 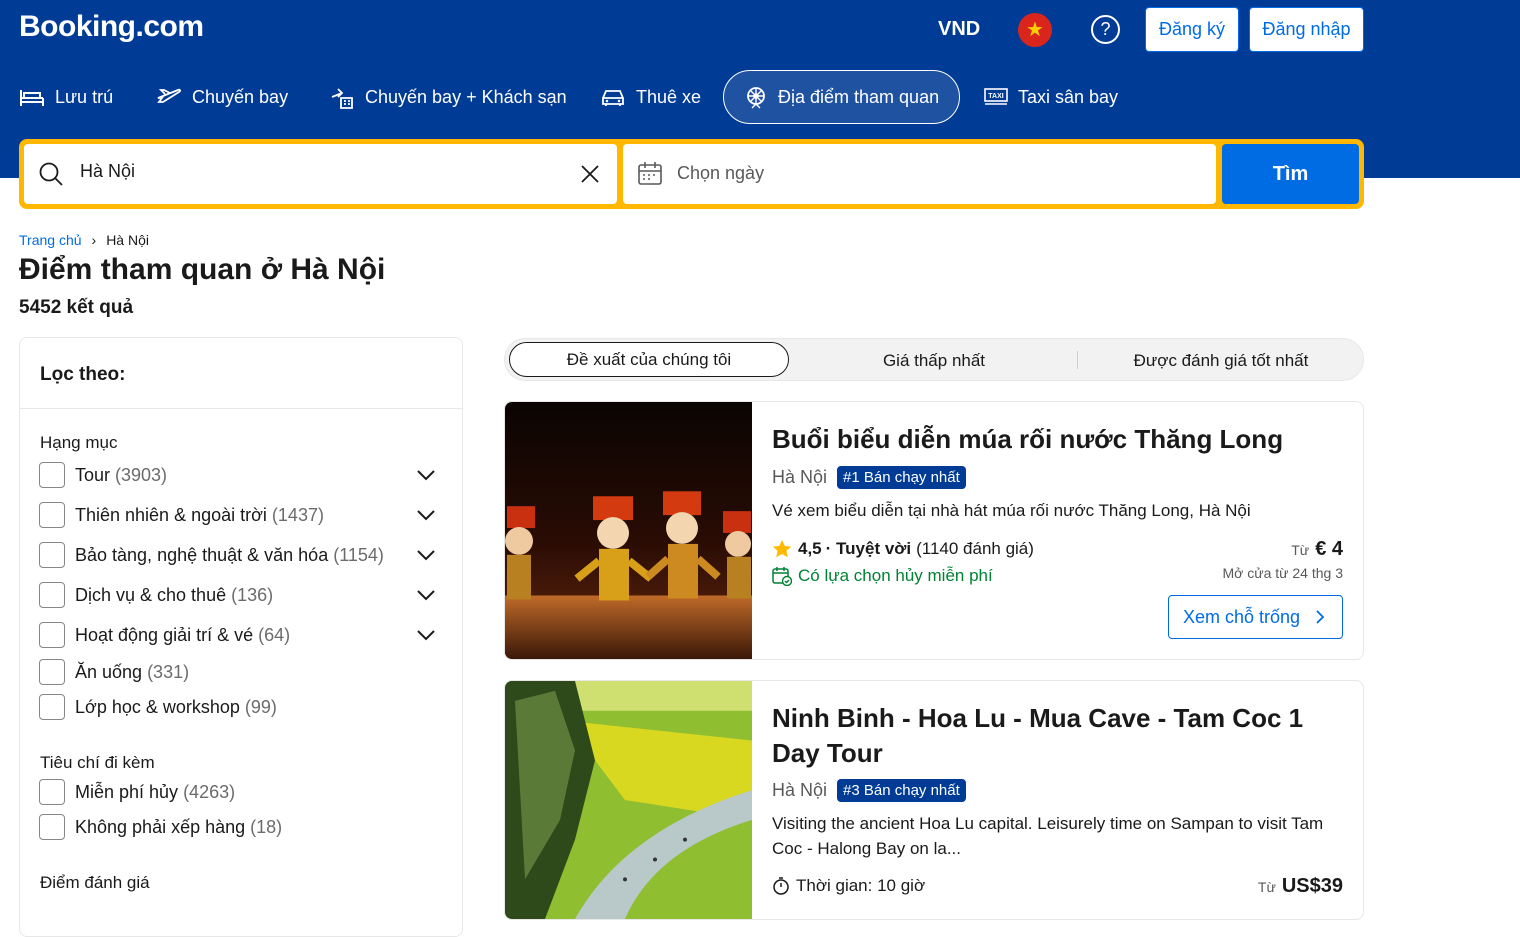 I want to click on nav-item-stays: Lưu trú, so click(x=66, y=97).